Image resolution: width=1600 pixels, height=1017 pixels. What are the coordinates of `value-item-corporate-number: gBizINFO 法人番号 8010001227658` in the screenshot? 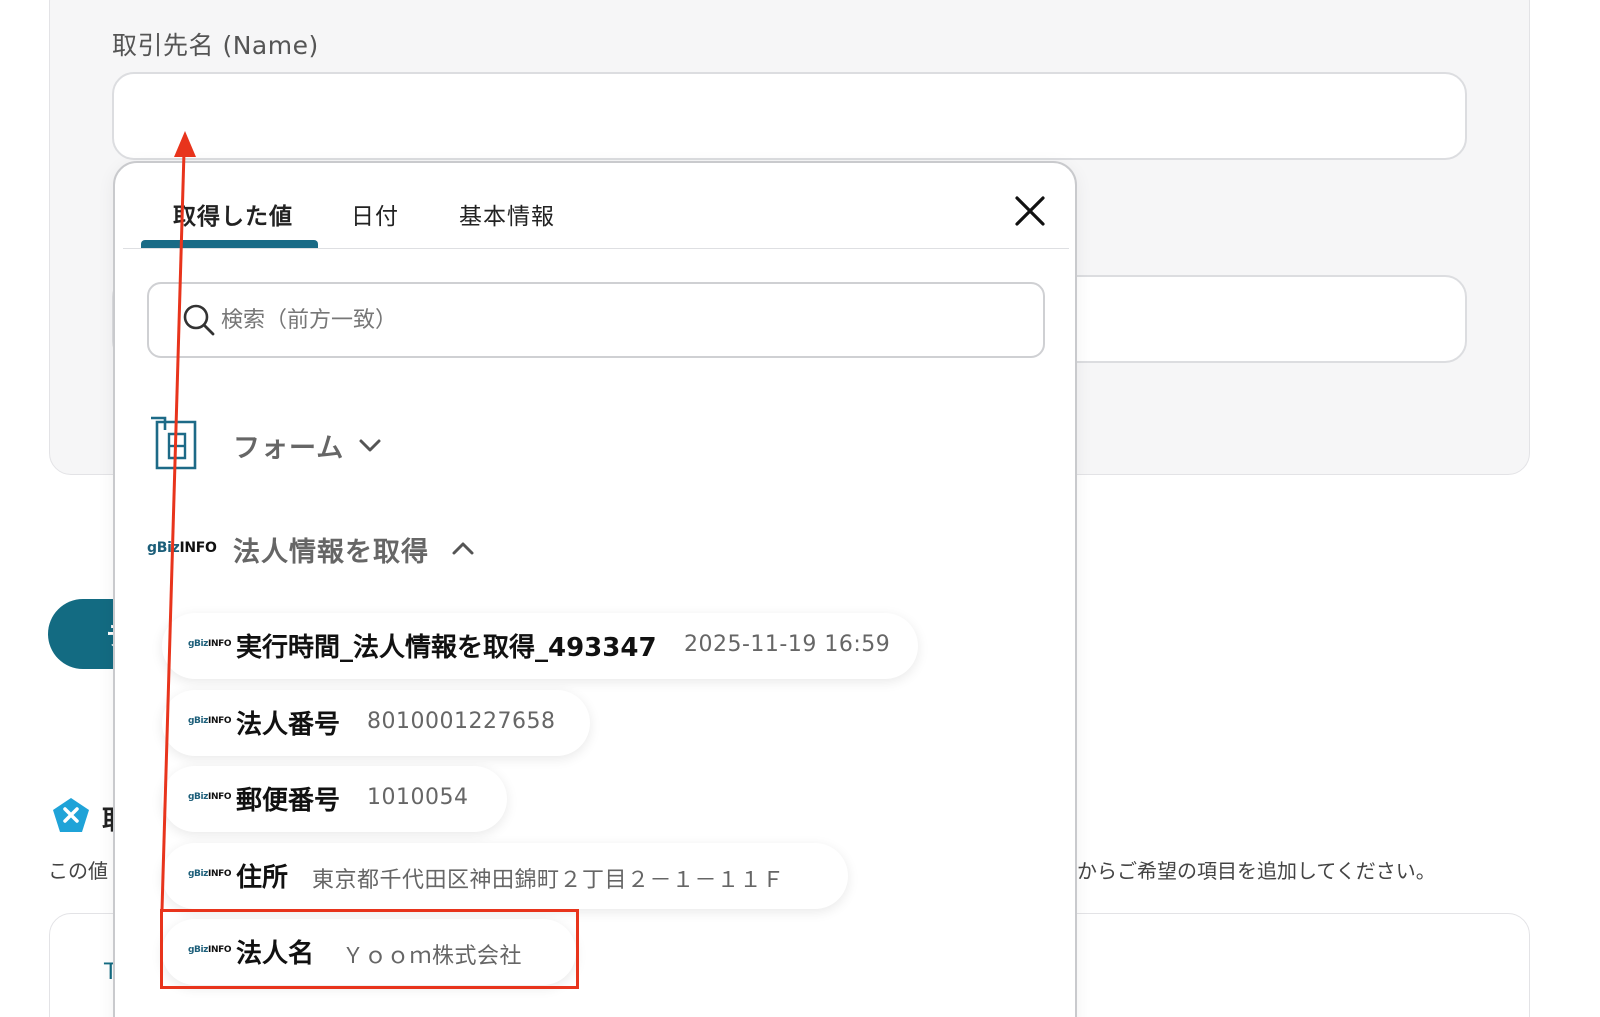 It's located at (376, 723).